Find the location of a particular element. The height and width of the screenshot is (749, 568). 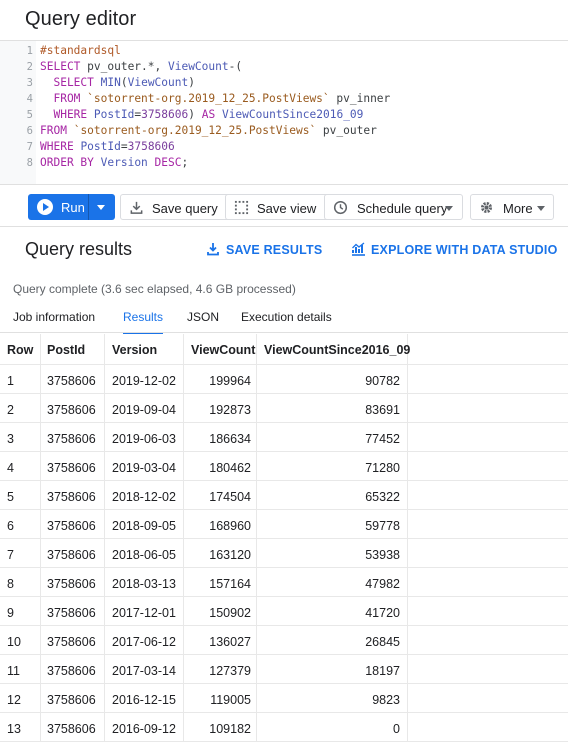

schedule-query-button: Schedule query is located at coordinates (393, 207).